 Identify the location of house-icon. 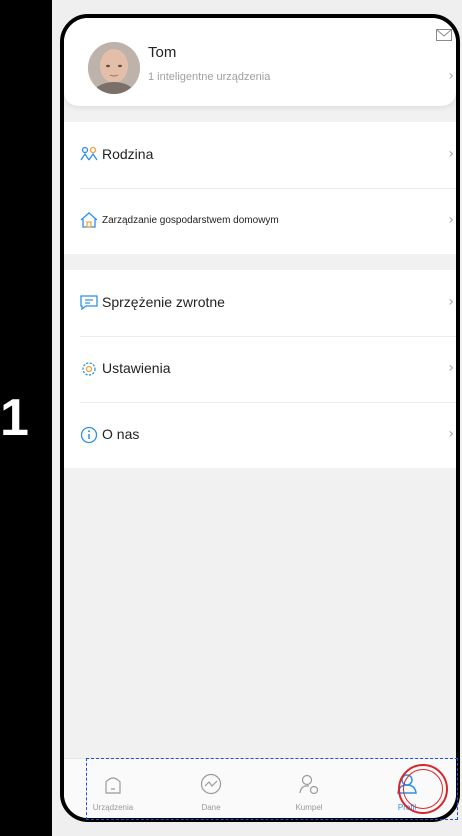
(89, 222).